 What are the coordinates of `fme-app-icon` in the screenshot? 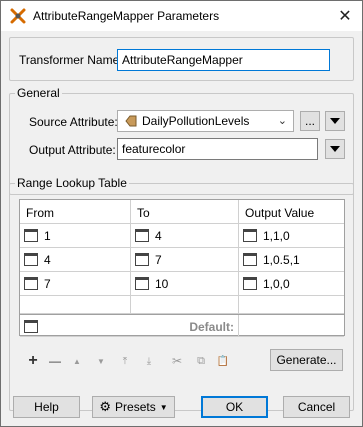 It's located at (18, 16).